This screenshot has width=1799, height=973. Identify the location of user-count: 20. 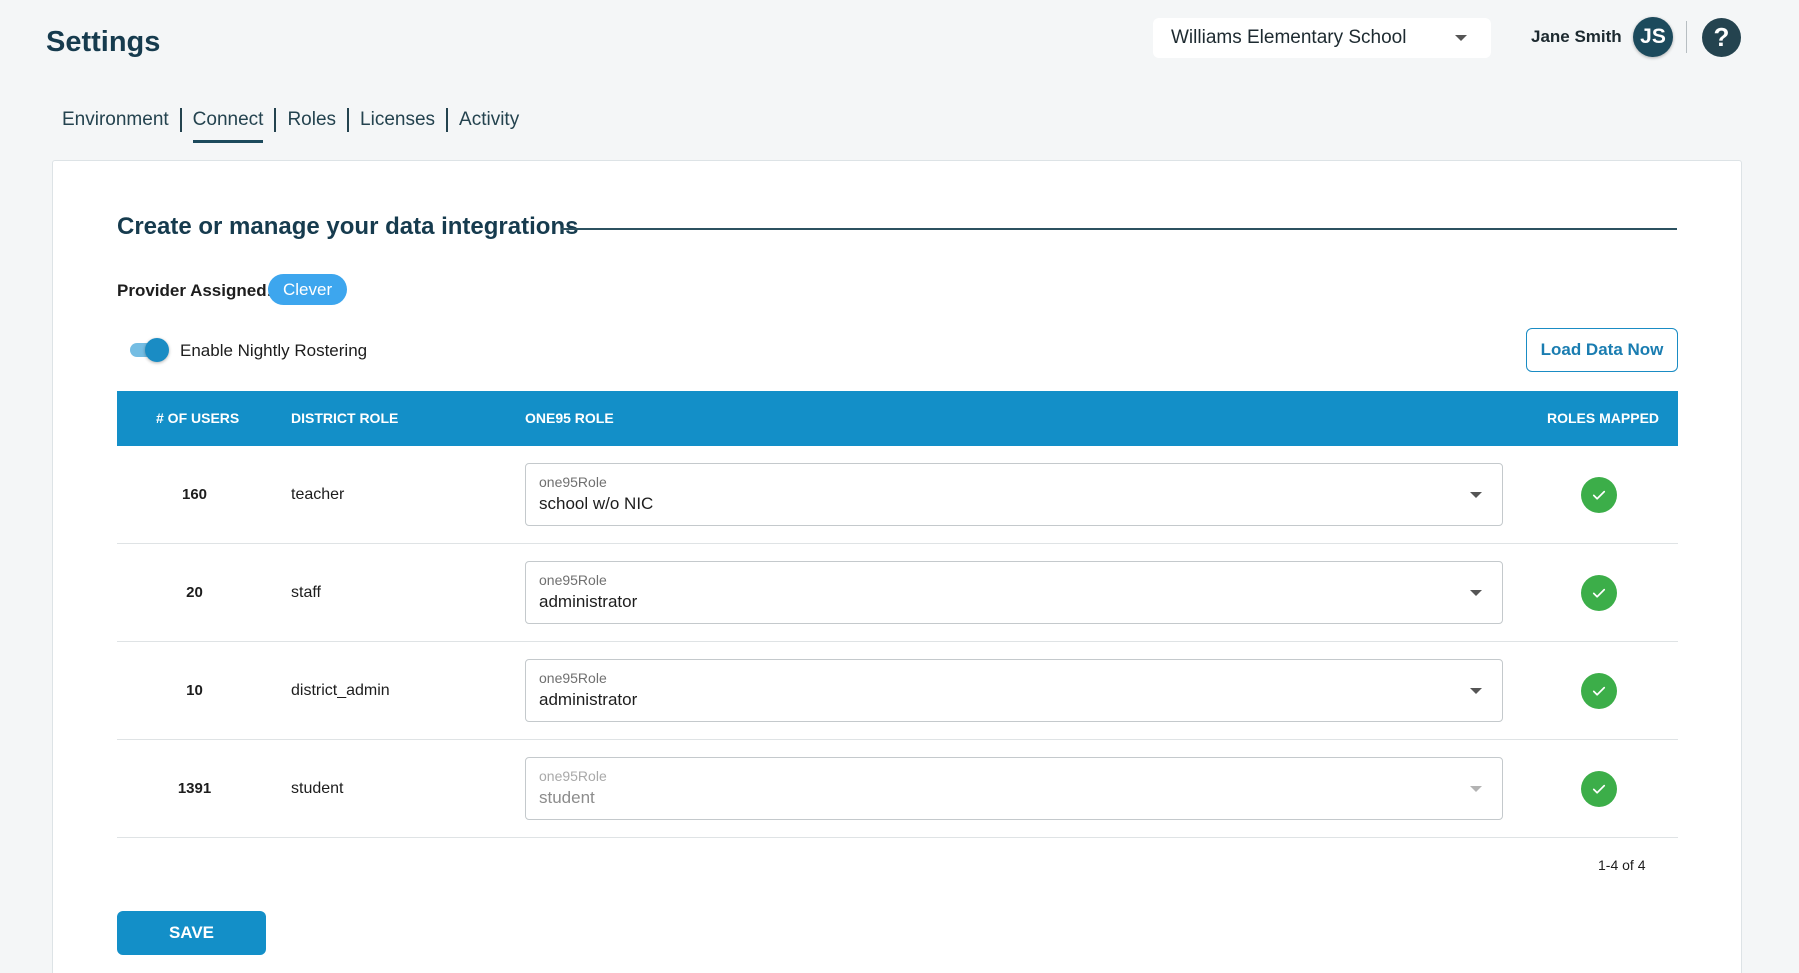
(194, 592).